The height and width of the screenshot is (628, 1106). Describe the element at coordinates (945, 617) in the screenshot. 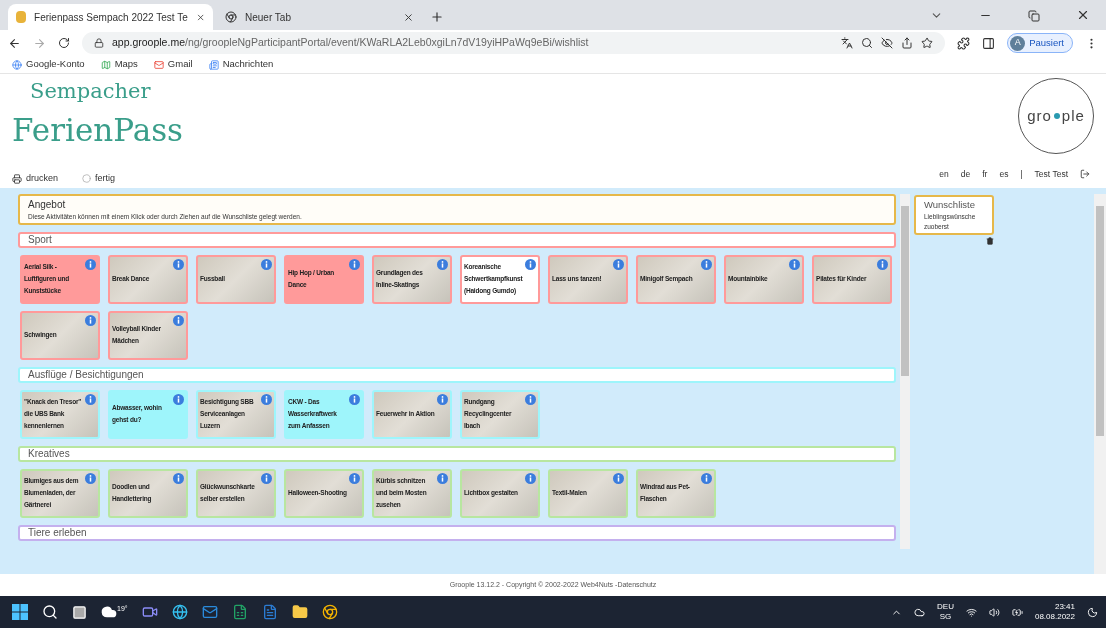

I see `keyboard-region: SG` at that location.